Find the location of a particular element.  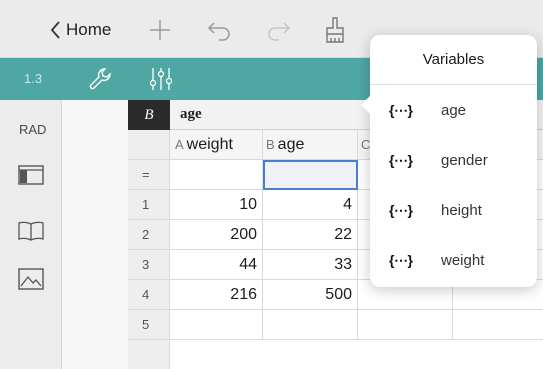

home-back-button: Home is located at coordinates (80, 30).